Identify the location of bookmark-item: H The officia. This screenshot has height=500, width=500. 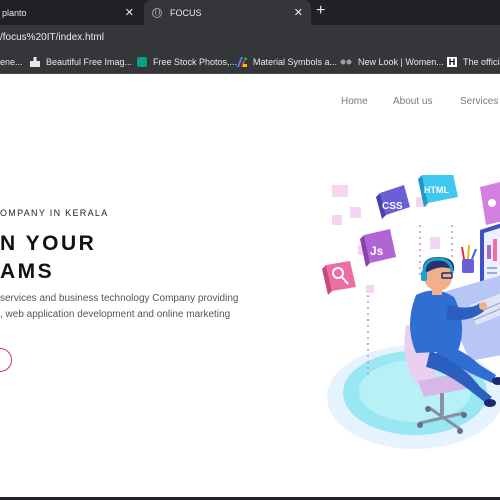
(473, 62).